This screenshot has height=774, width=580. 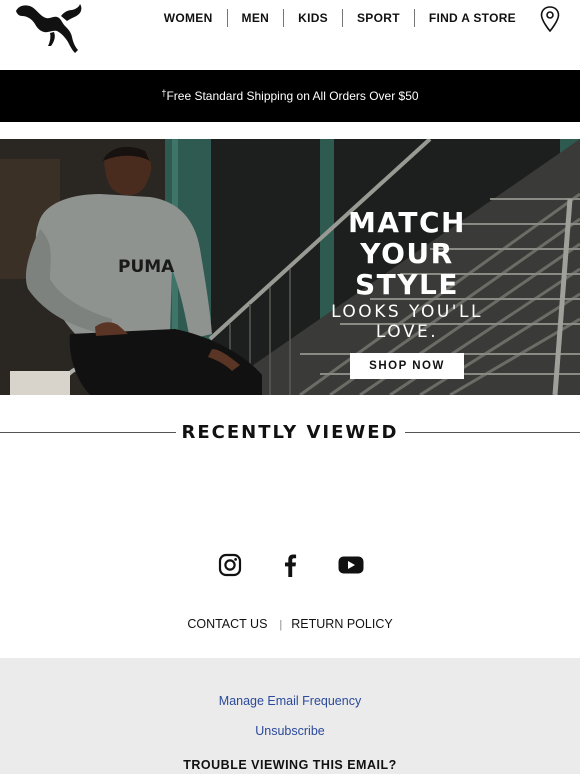 I want to click on unsubscribe-link: Unsubscribe, so click(x=290, y=731).